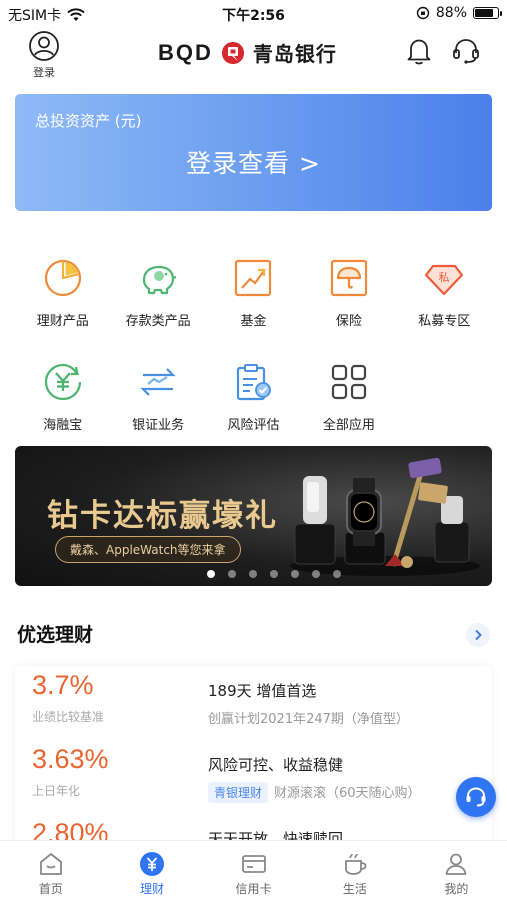  Describe the element at coordinates (232, 52) in the screenshot. I see `bank-logo-icon` at that location.